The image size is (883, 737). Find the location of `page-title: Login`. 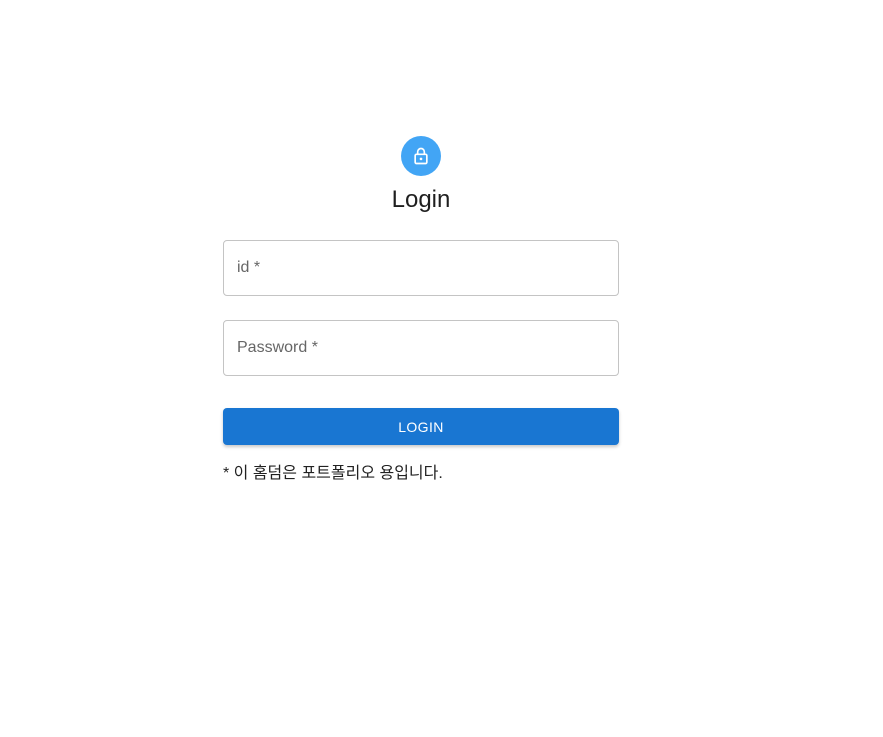

page-title: Login is located at coordinates (421, 199).